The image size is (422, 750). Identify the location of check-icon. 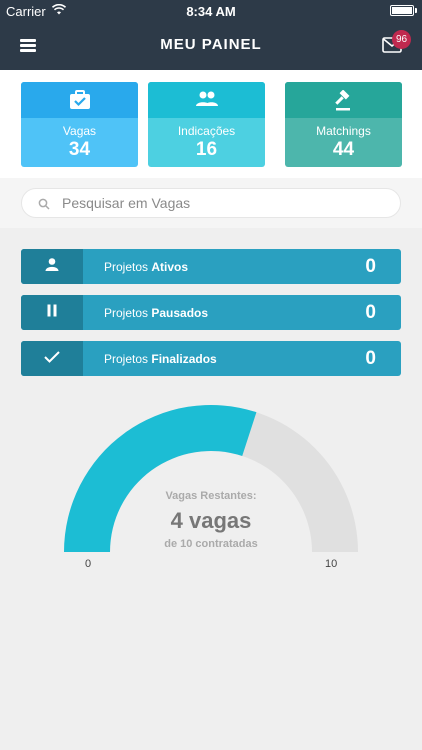
(52, 359).